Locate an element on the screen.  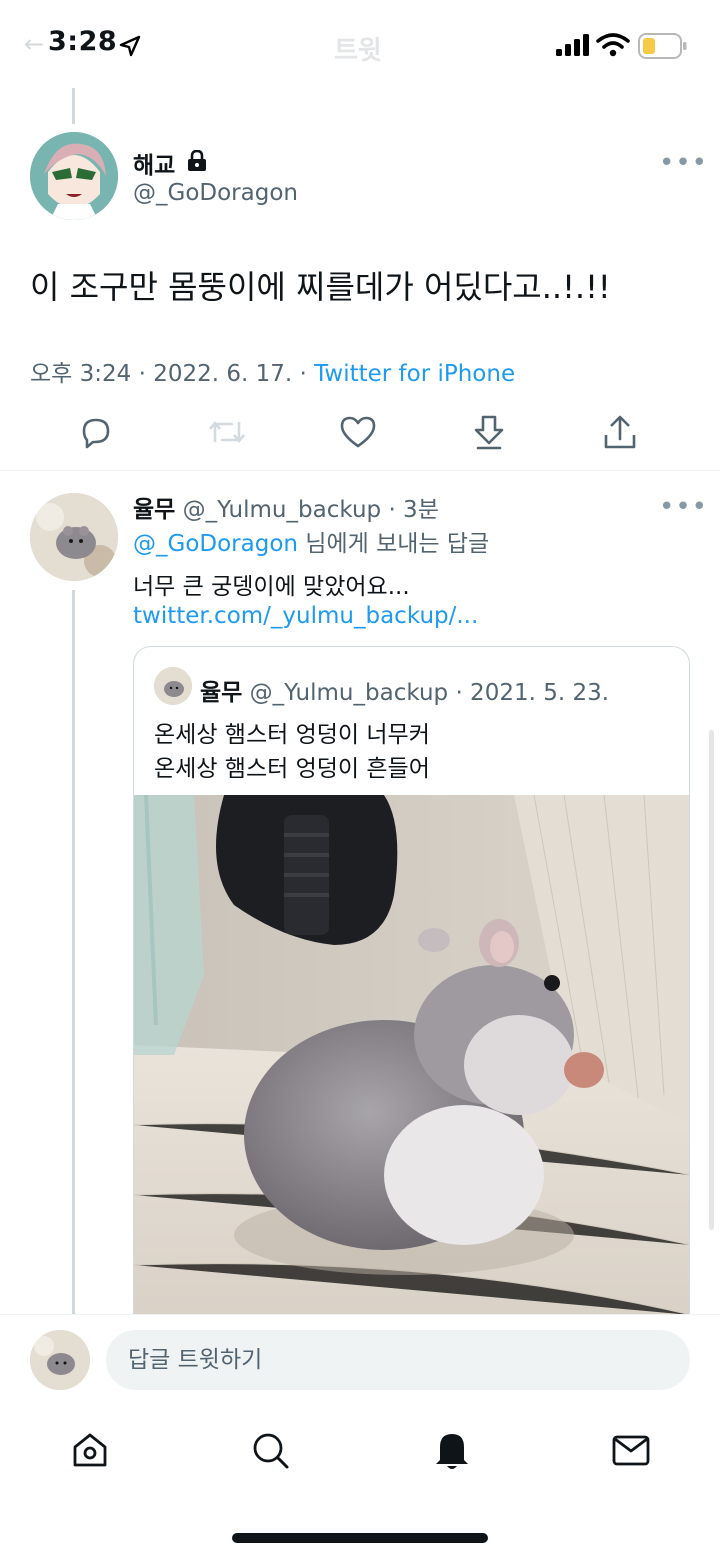
like-button is located at coordinates (358, 432).